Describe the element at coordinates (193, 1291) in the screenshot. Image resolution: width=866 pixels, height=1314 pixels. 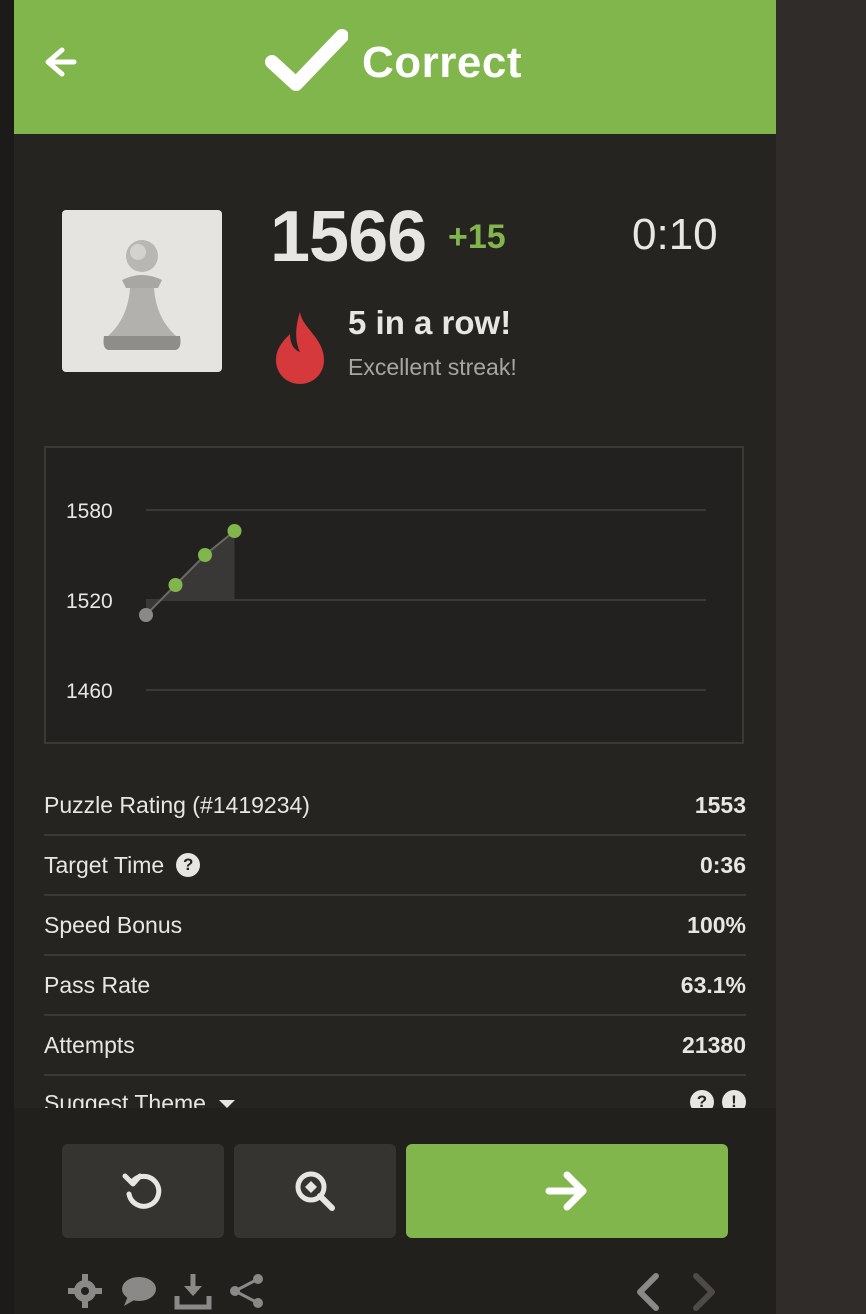
I see `download-icon` at that location.